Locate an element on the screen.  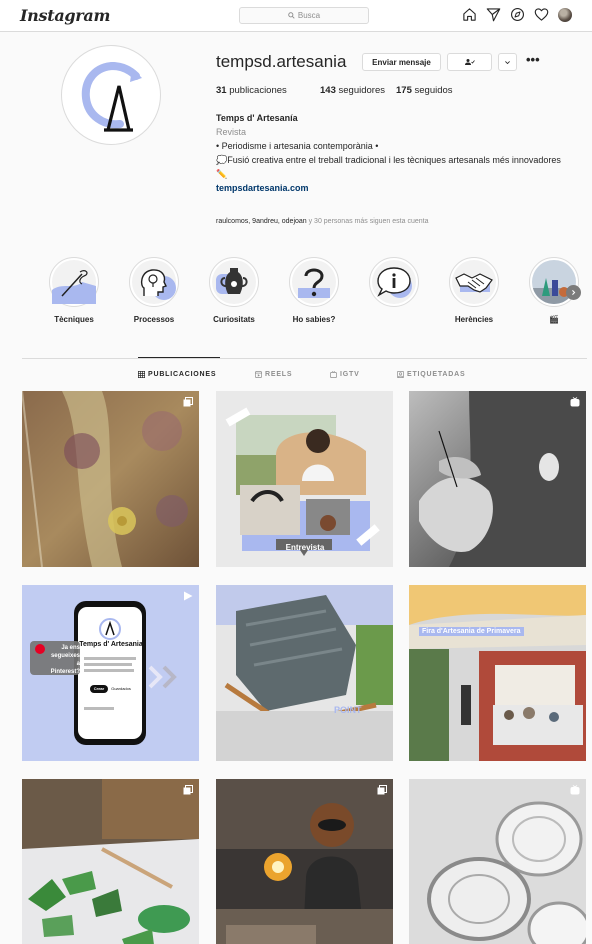
profile-website-link: tempsdartesania.com is located at coordinates (396, 188).